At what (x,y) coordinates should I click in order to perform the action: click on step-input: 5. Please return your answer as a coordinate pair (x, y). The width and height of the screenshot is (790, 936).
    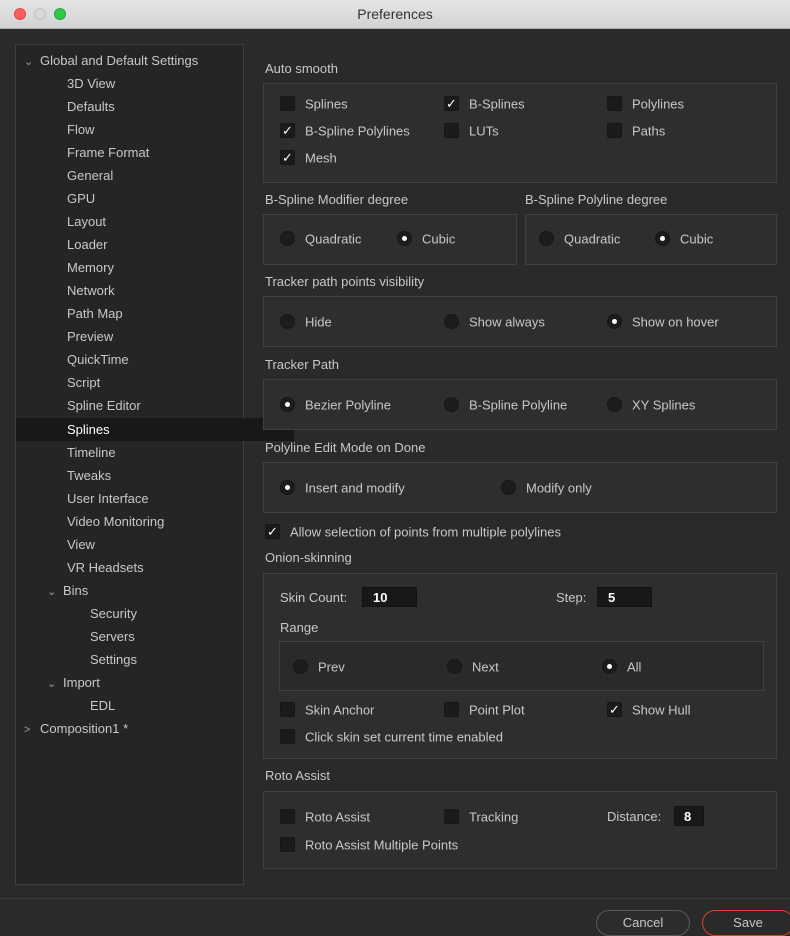
    Looking at the image, I should click on (624, 597).